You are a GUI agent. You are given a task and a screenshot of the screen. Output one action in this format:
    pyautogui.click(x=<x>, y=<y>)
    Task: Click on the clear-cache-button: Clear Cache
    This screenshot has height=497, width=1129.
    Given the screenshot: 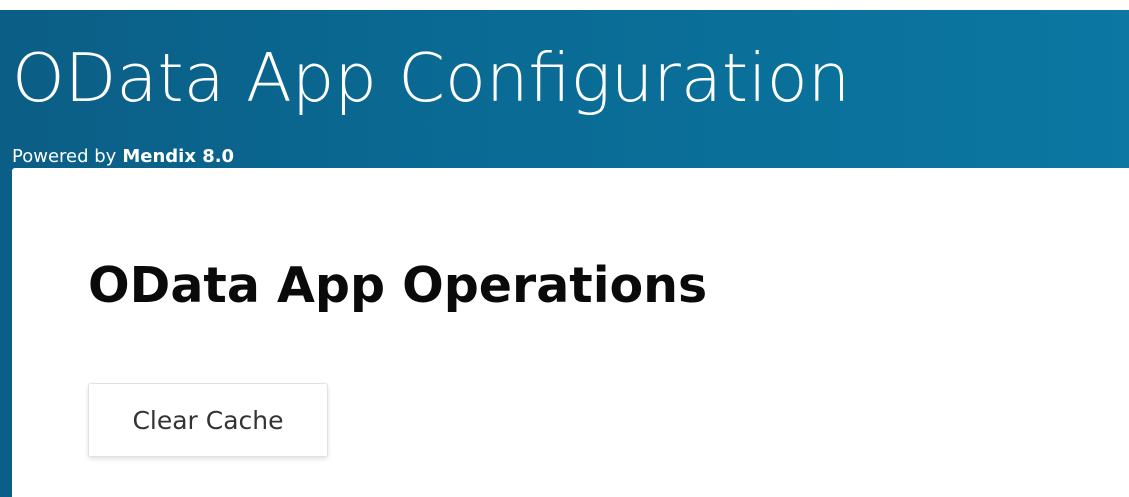 What is the action you would take?
    pyautogui.click(x=208, y=420)
    